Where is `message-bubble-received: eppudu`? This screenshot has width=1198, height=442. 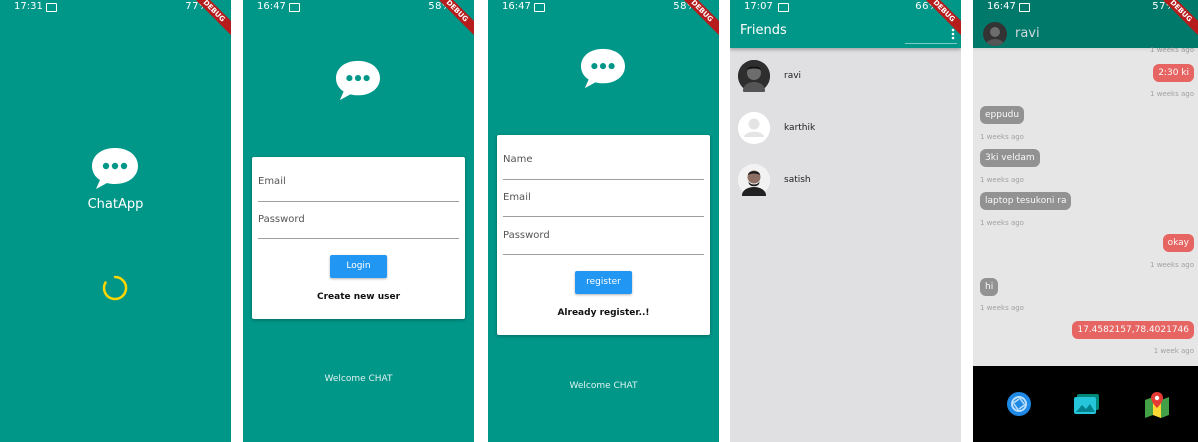
message-bubble-received: eppudu is located at coordinates (1002, 115).